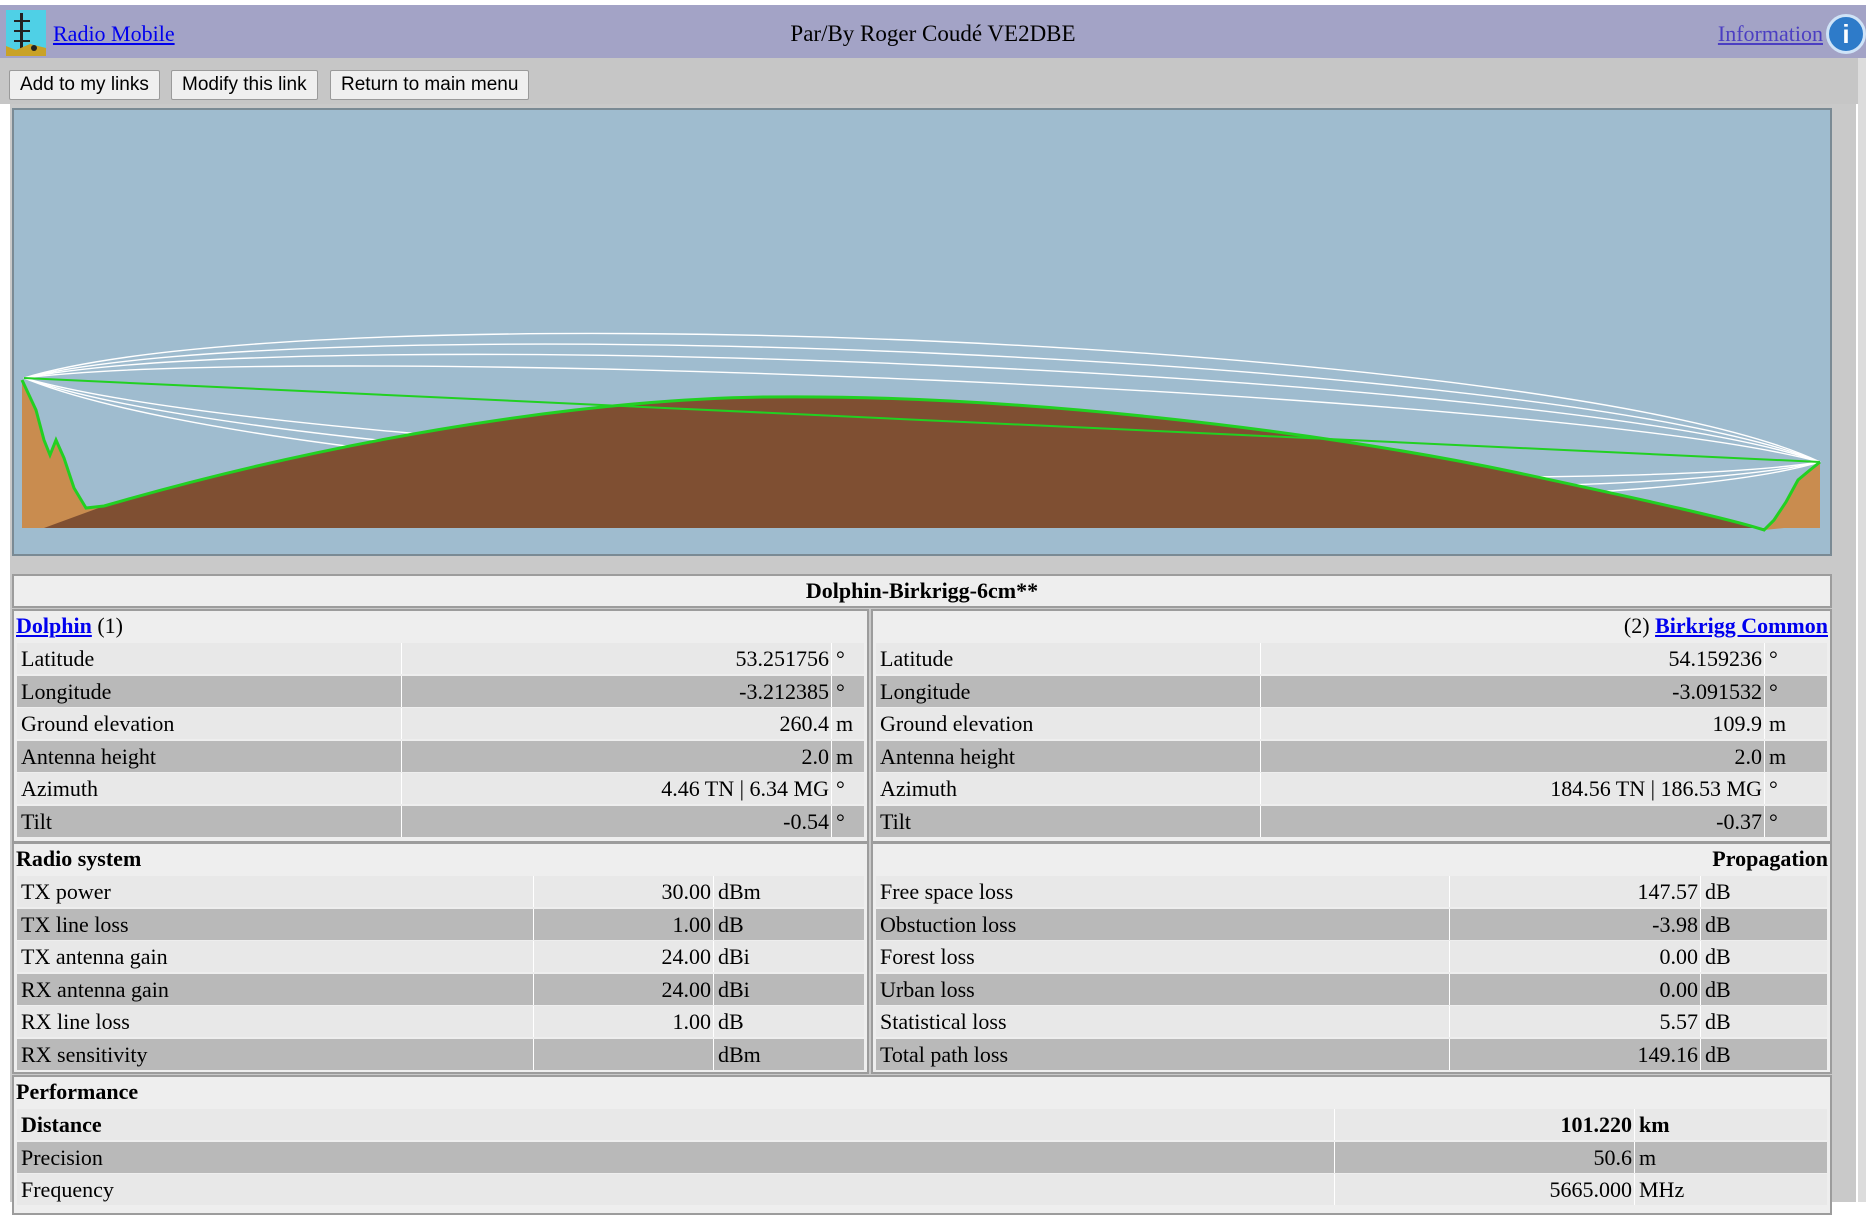  What do you see at coordinates (922, 1189) in the screenshot?
I see `performance-row: Frequency 5665.000 MHz` at bounding box center [922, 1189].